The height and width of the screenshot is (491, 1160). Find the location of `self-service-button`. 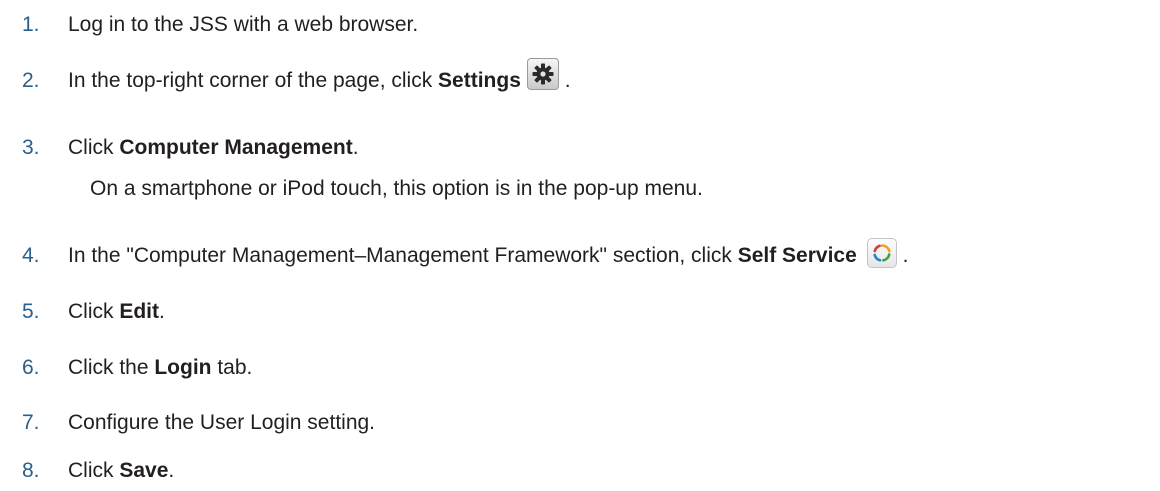

self-service-button is located at coordinates (881, 253).